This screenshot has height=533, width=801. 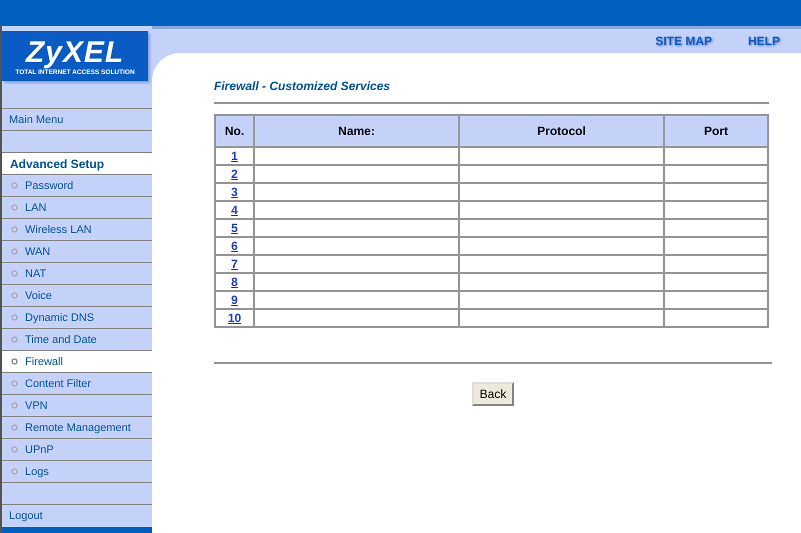 What do you see at coordinates (493, 394) in the screenshot?
I see `back-button: Back` at bounding box center [493, 394].